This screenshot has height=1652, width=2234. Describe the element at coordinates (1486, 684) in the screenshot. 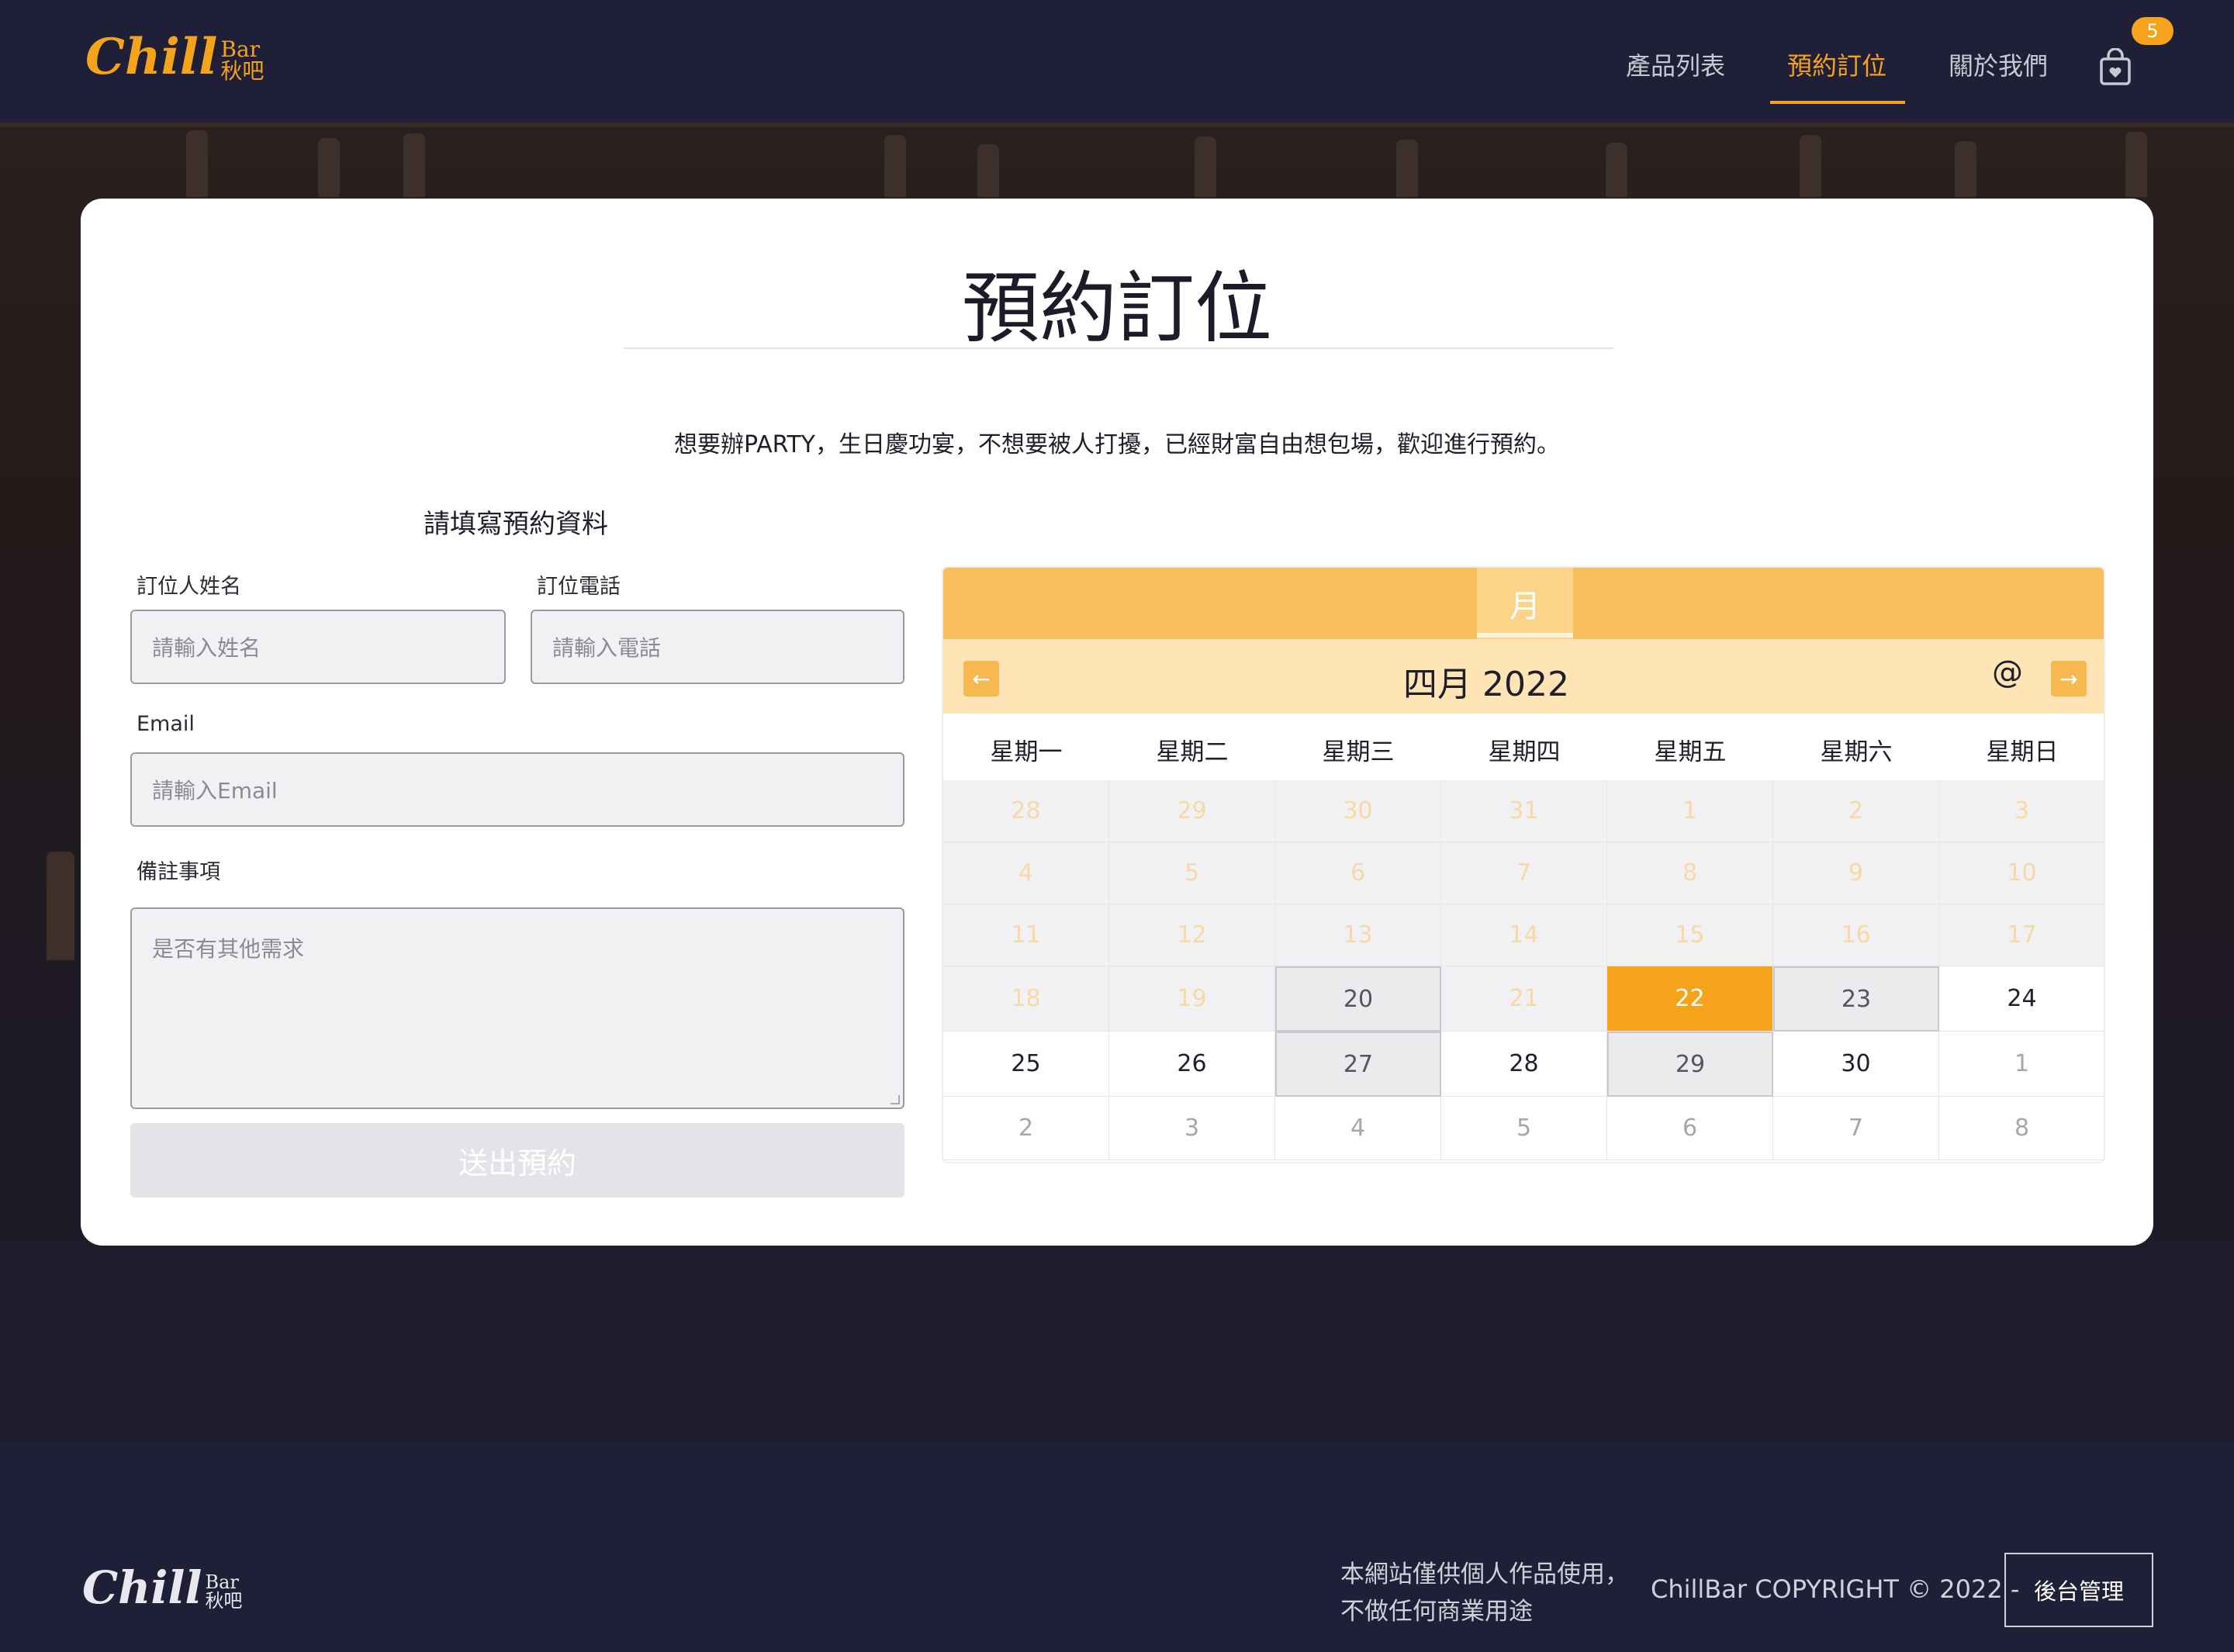

I see `calendar-month-label: 四月 2022` at that location.